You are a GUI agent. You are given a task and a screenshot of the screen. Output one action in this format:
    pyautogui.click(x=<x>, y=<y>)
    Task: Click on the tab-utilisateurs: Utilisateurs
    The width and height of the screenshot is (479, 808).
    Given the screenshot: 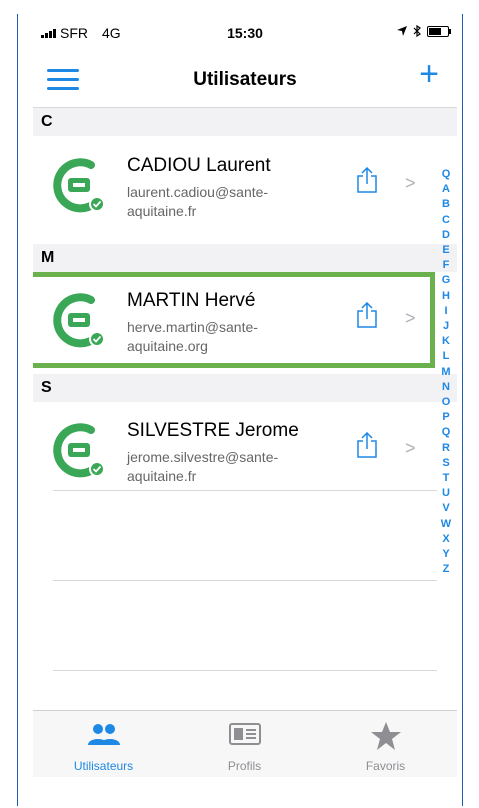 What is the action you would take?
    pyautogui.click(x=103, y=744)
    